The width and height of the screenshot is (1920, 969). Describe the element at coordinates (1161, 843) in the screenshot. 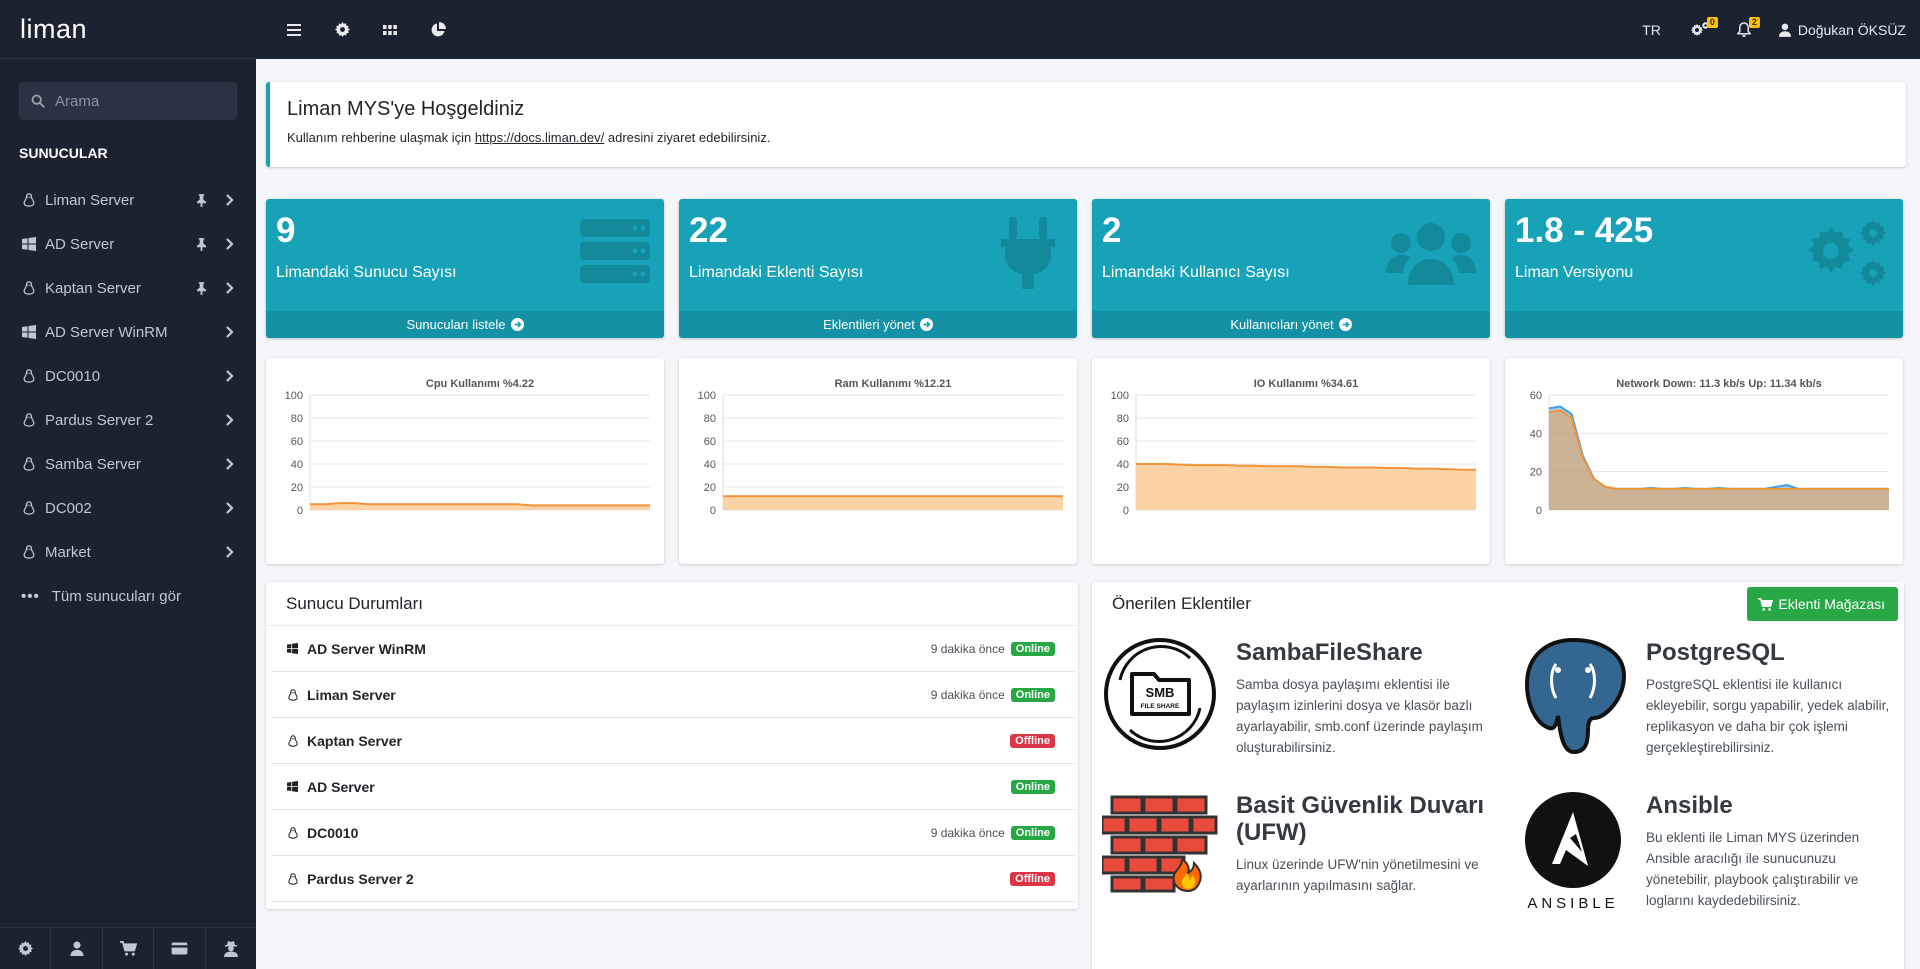

I see `firewall-brick-logo` at that location.